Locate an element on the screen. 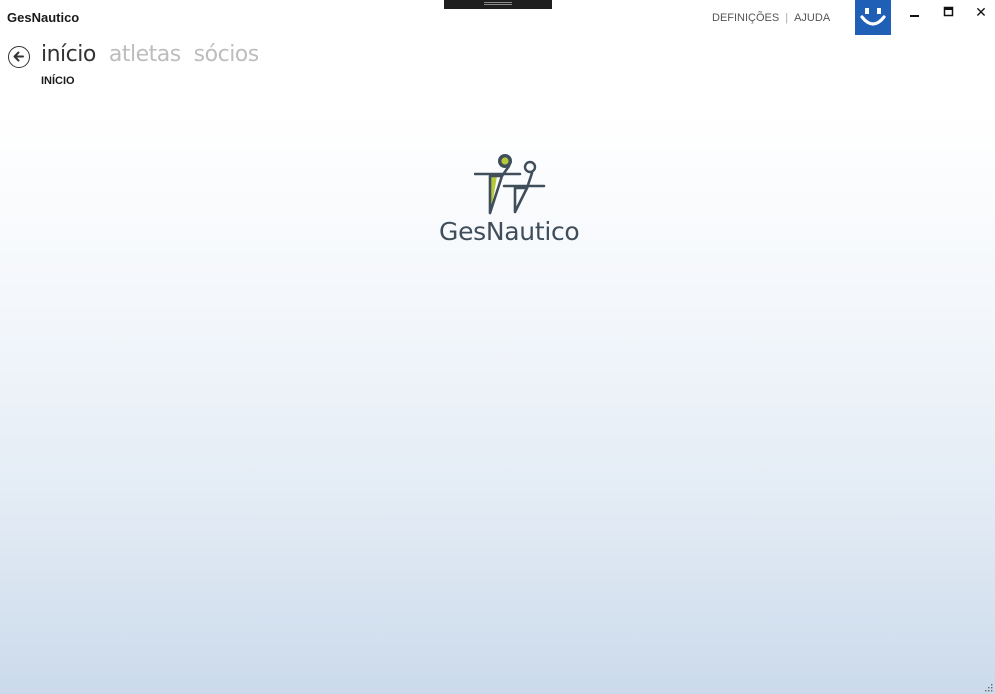 The image size is (995, 694). minimize-button is located at coordinates (915, 12).